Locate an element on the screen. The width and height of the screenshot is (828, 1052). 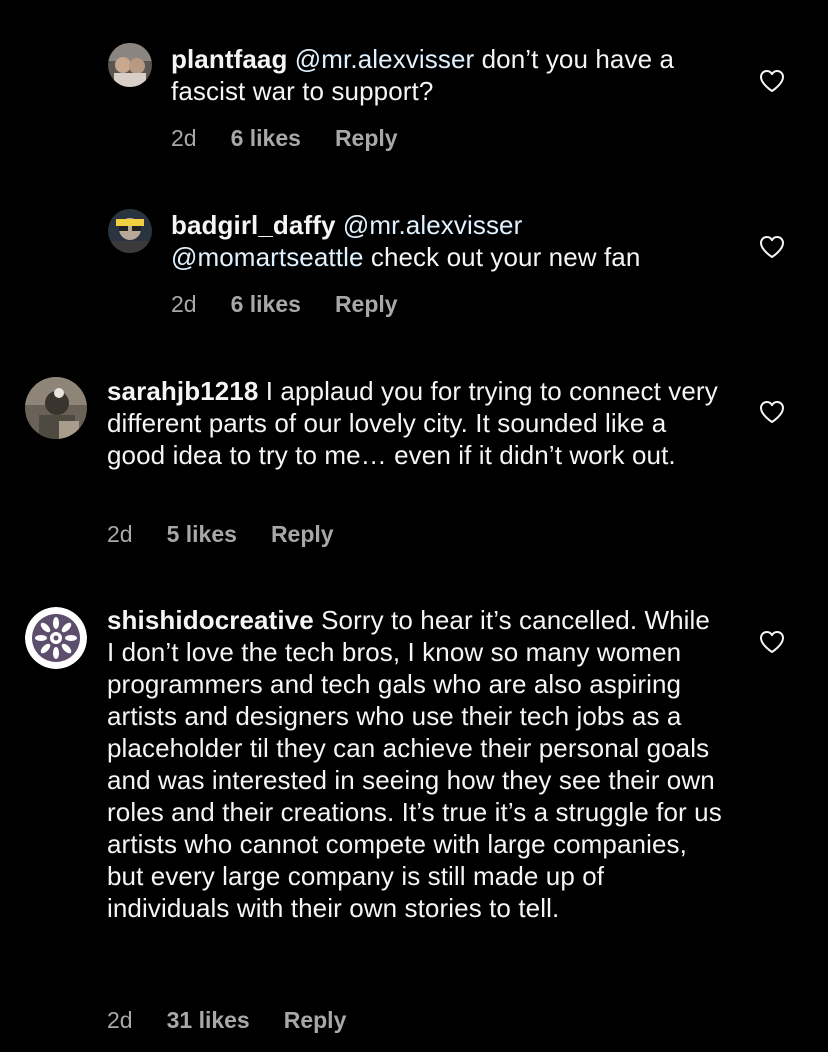
comment-meta: 2d 31 likes Reply is located at coordinates (226, 1020).